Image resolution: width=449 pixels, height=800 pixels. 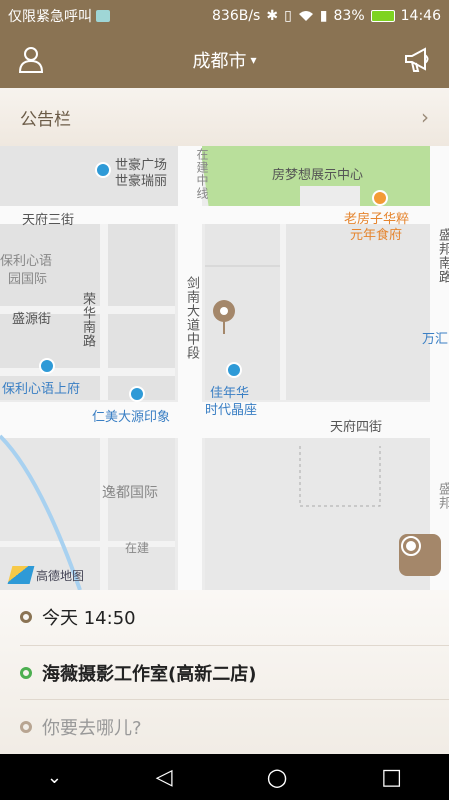 I want to click on map-label: 房梦想展示中心, so click(x=318, y=175).